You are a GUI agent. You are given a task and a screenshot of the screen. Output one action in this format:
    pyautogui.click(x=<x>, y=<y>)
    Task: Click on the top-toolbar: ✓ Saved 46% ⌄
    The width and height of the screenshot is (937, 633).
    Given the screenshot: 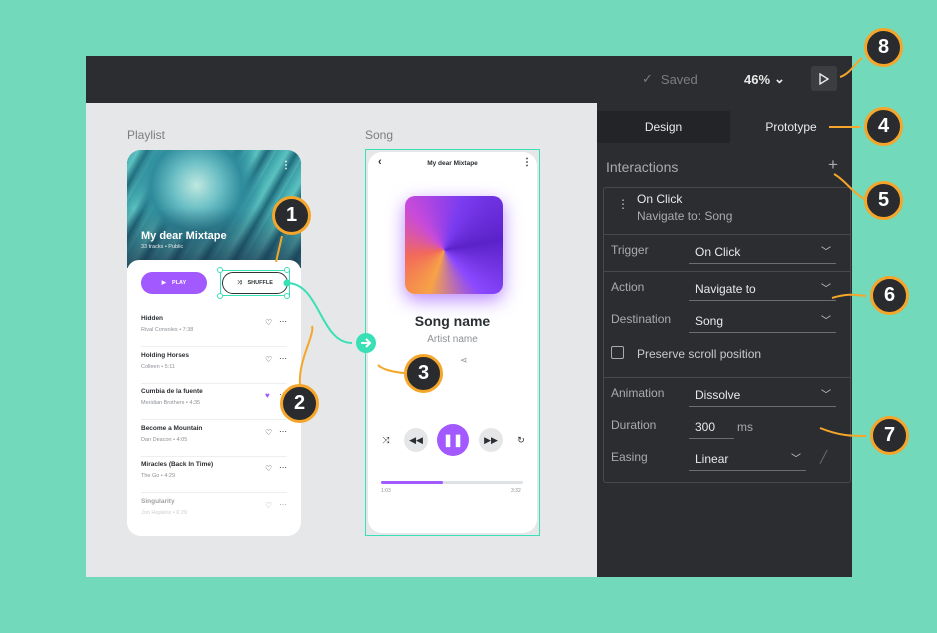 What is the action you would take?
    pyautogui.click(x=469, y=79)
    